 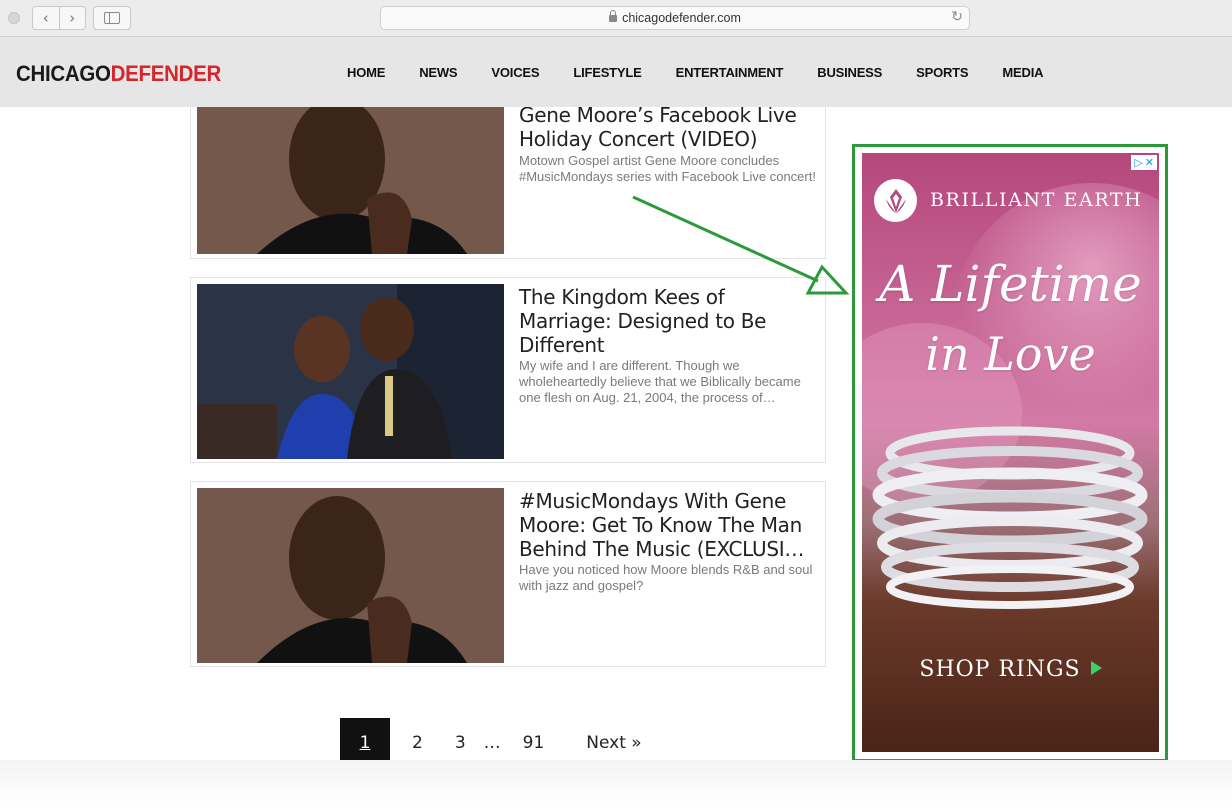 I want to click on window-button, so click(x=14, y=18).